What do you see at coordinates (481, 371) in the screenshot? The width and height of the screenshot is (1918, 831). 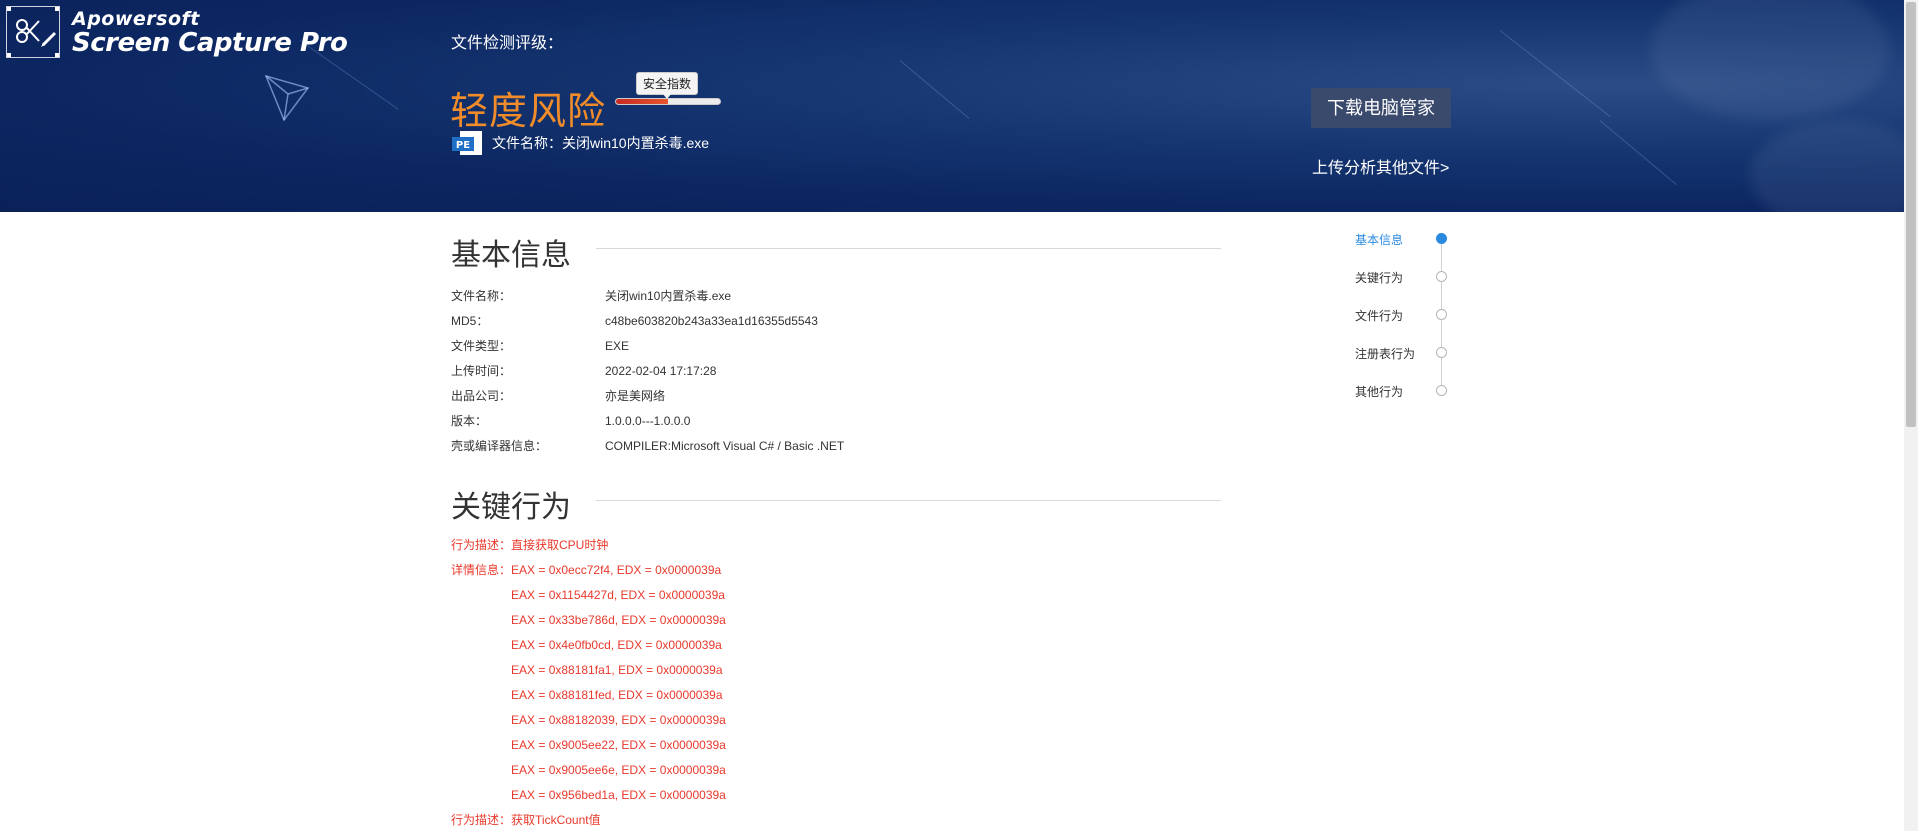 I see `info-key: 上传时间：` at bounding box center [481, 371].